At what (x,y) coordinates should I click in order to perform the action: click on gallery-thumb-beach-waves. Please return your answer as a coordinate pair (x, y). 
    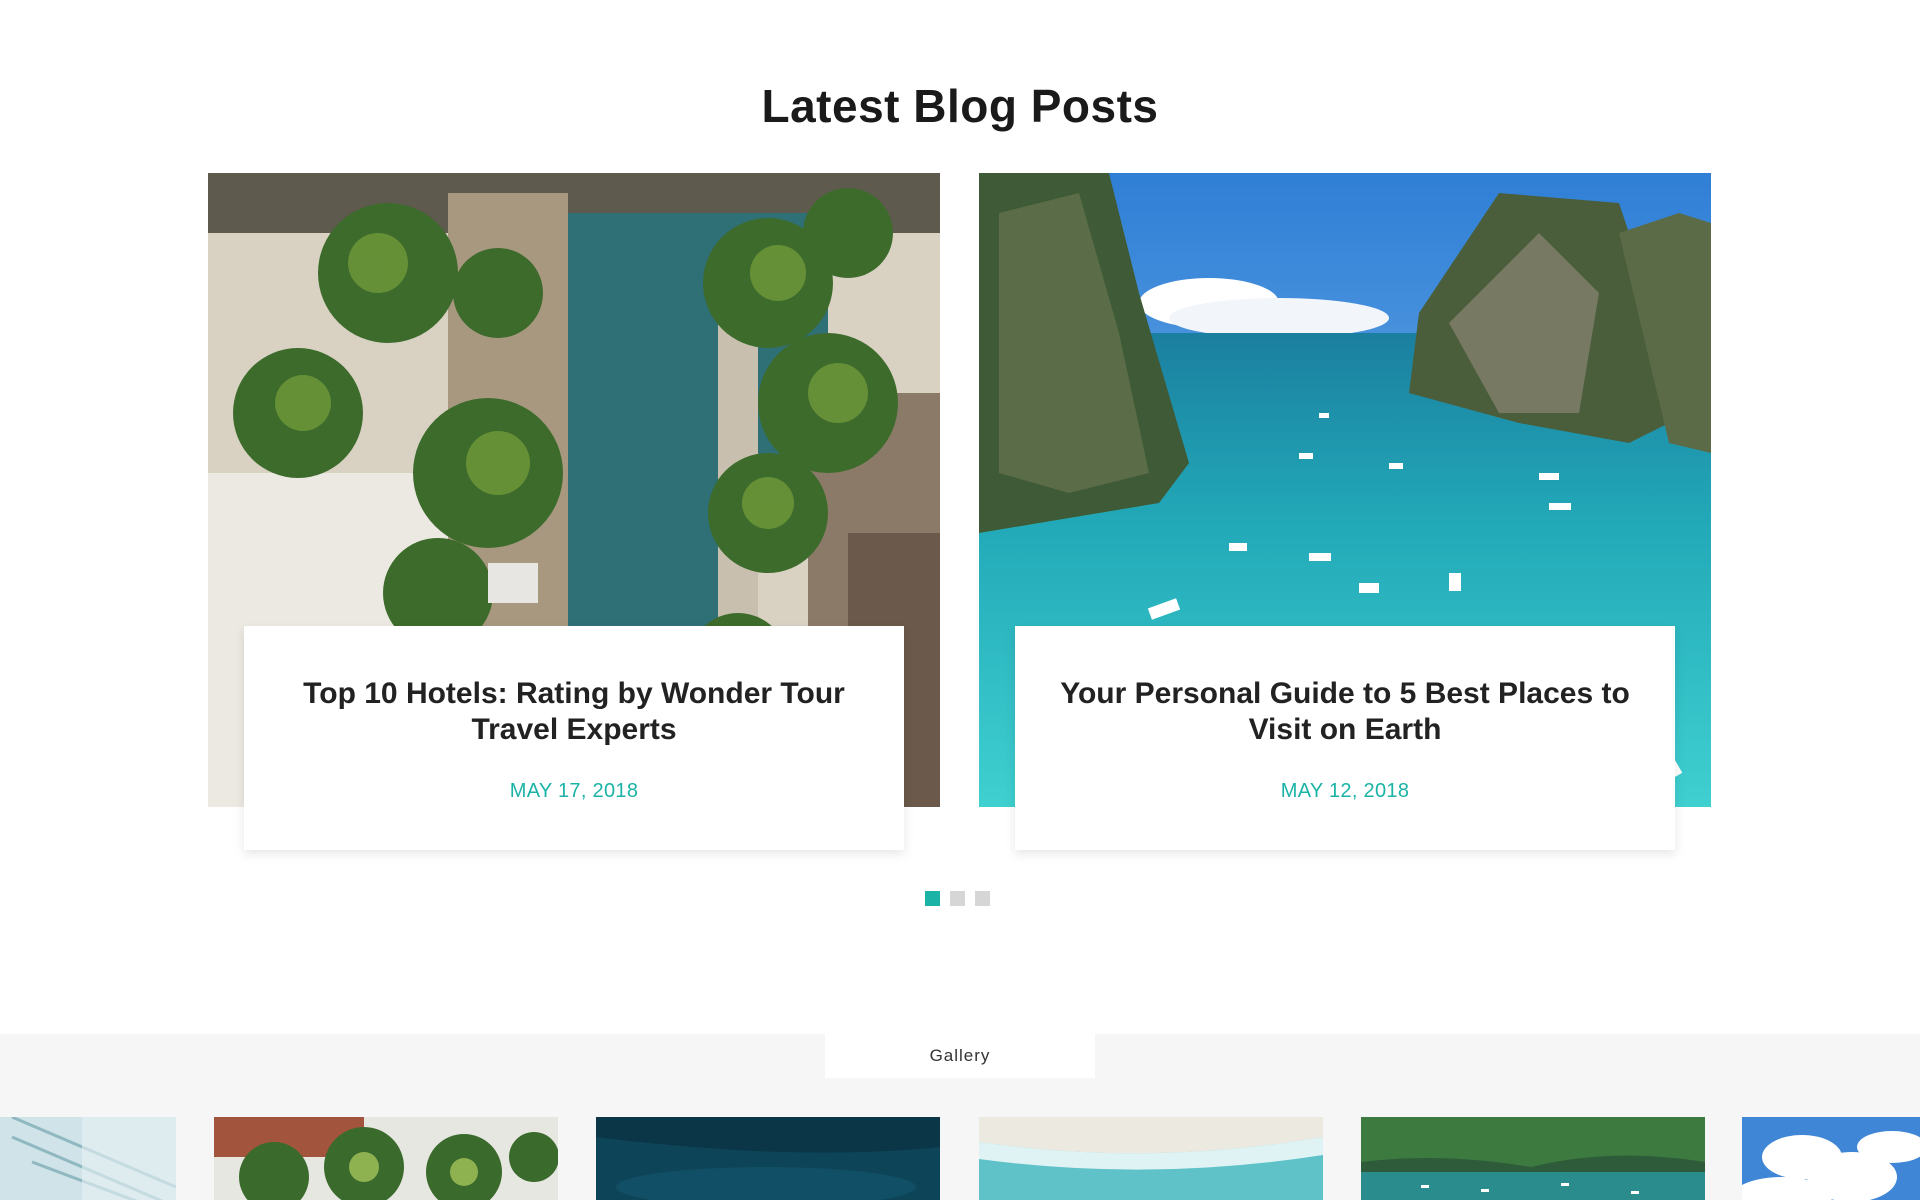
    Looking at the image, I should click on (1151, 1158).